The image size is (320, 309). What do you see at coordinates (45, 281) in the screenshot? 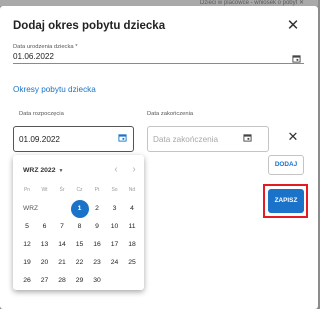
I see `calendar-day: 27` at bounding box center [45, 281].